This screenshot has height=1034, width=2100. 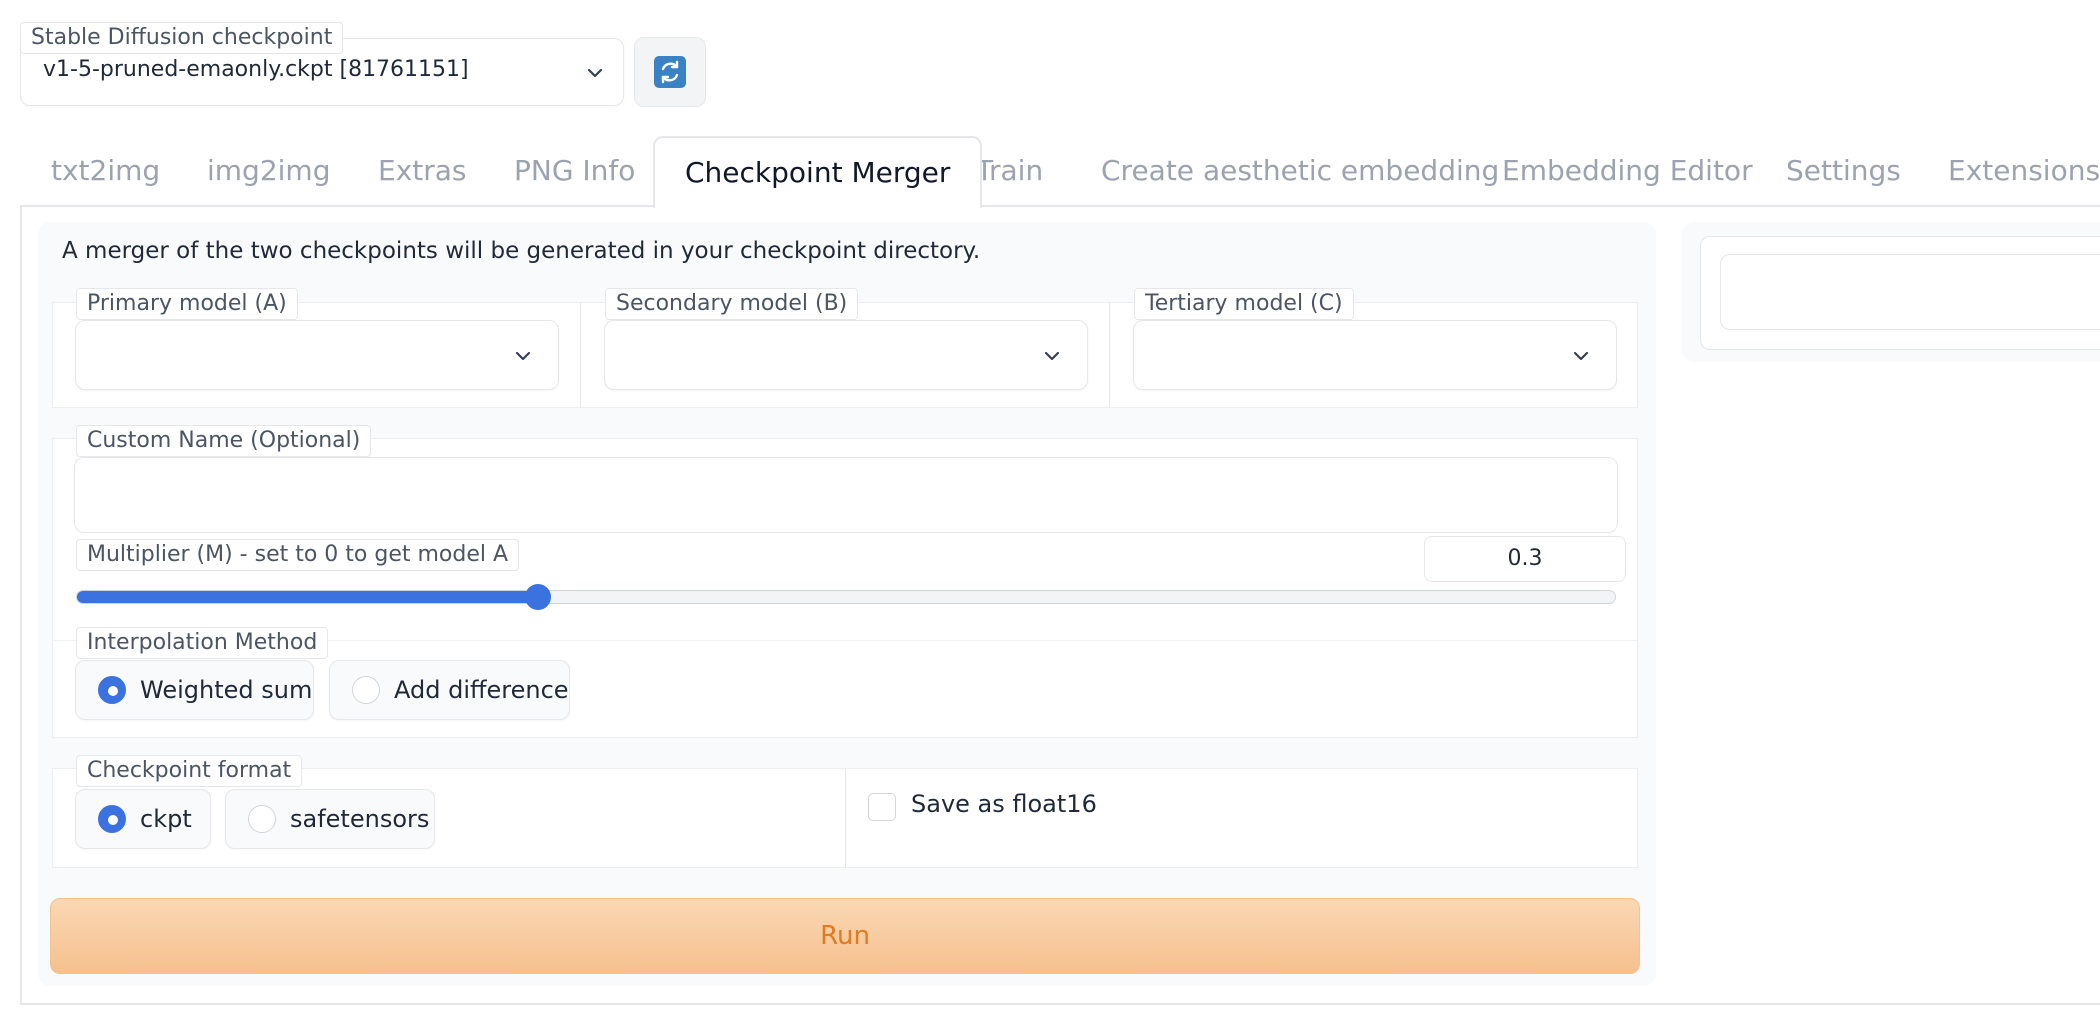 What do you see at coordinates (574, 171) in the screenshot?
I see `tab-png-info: PNG Info` at bounding box center [574, 171].